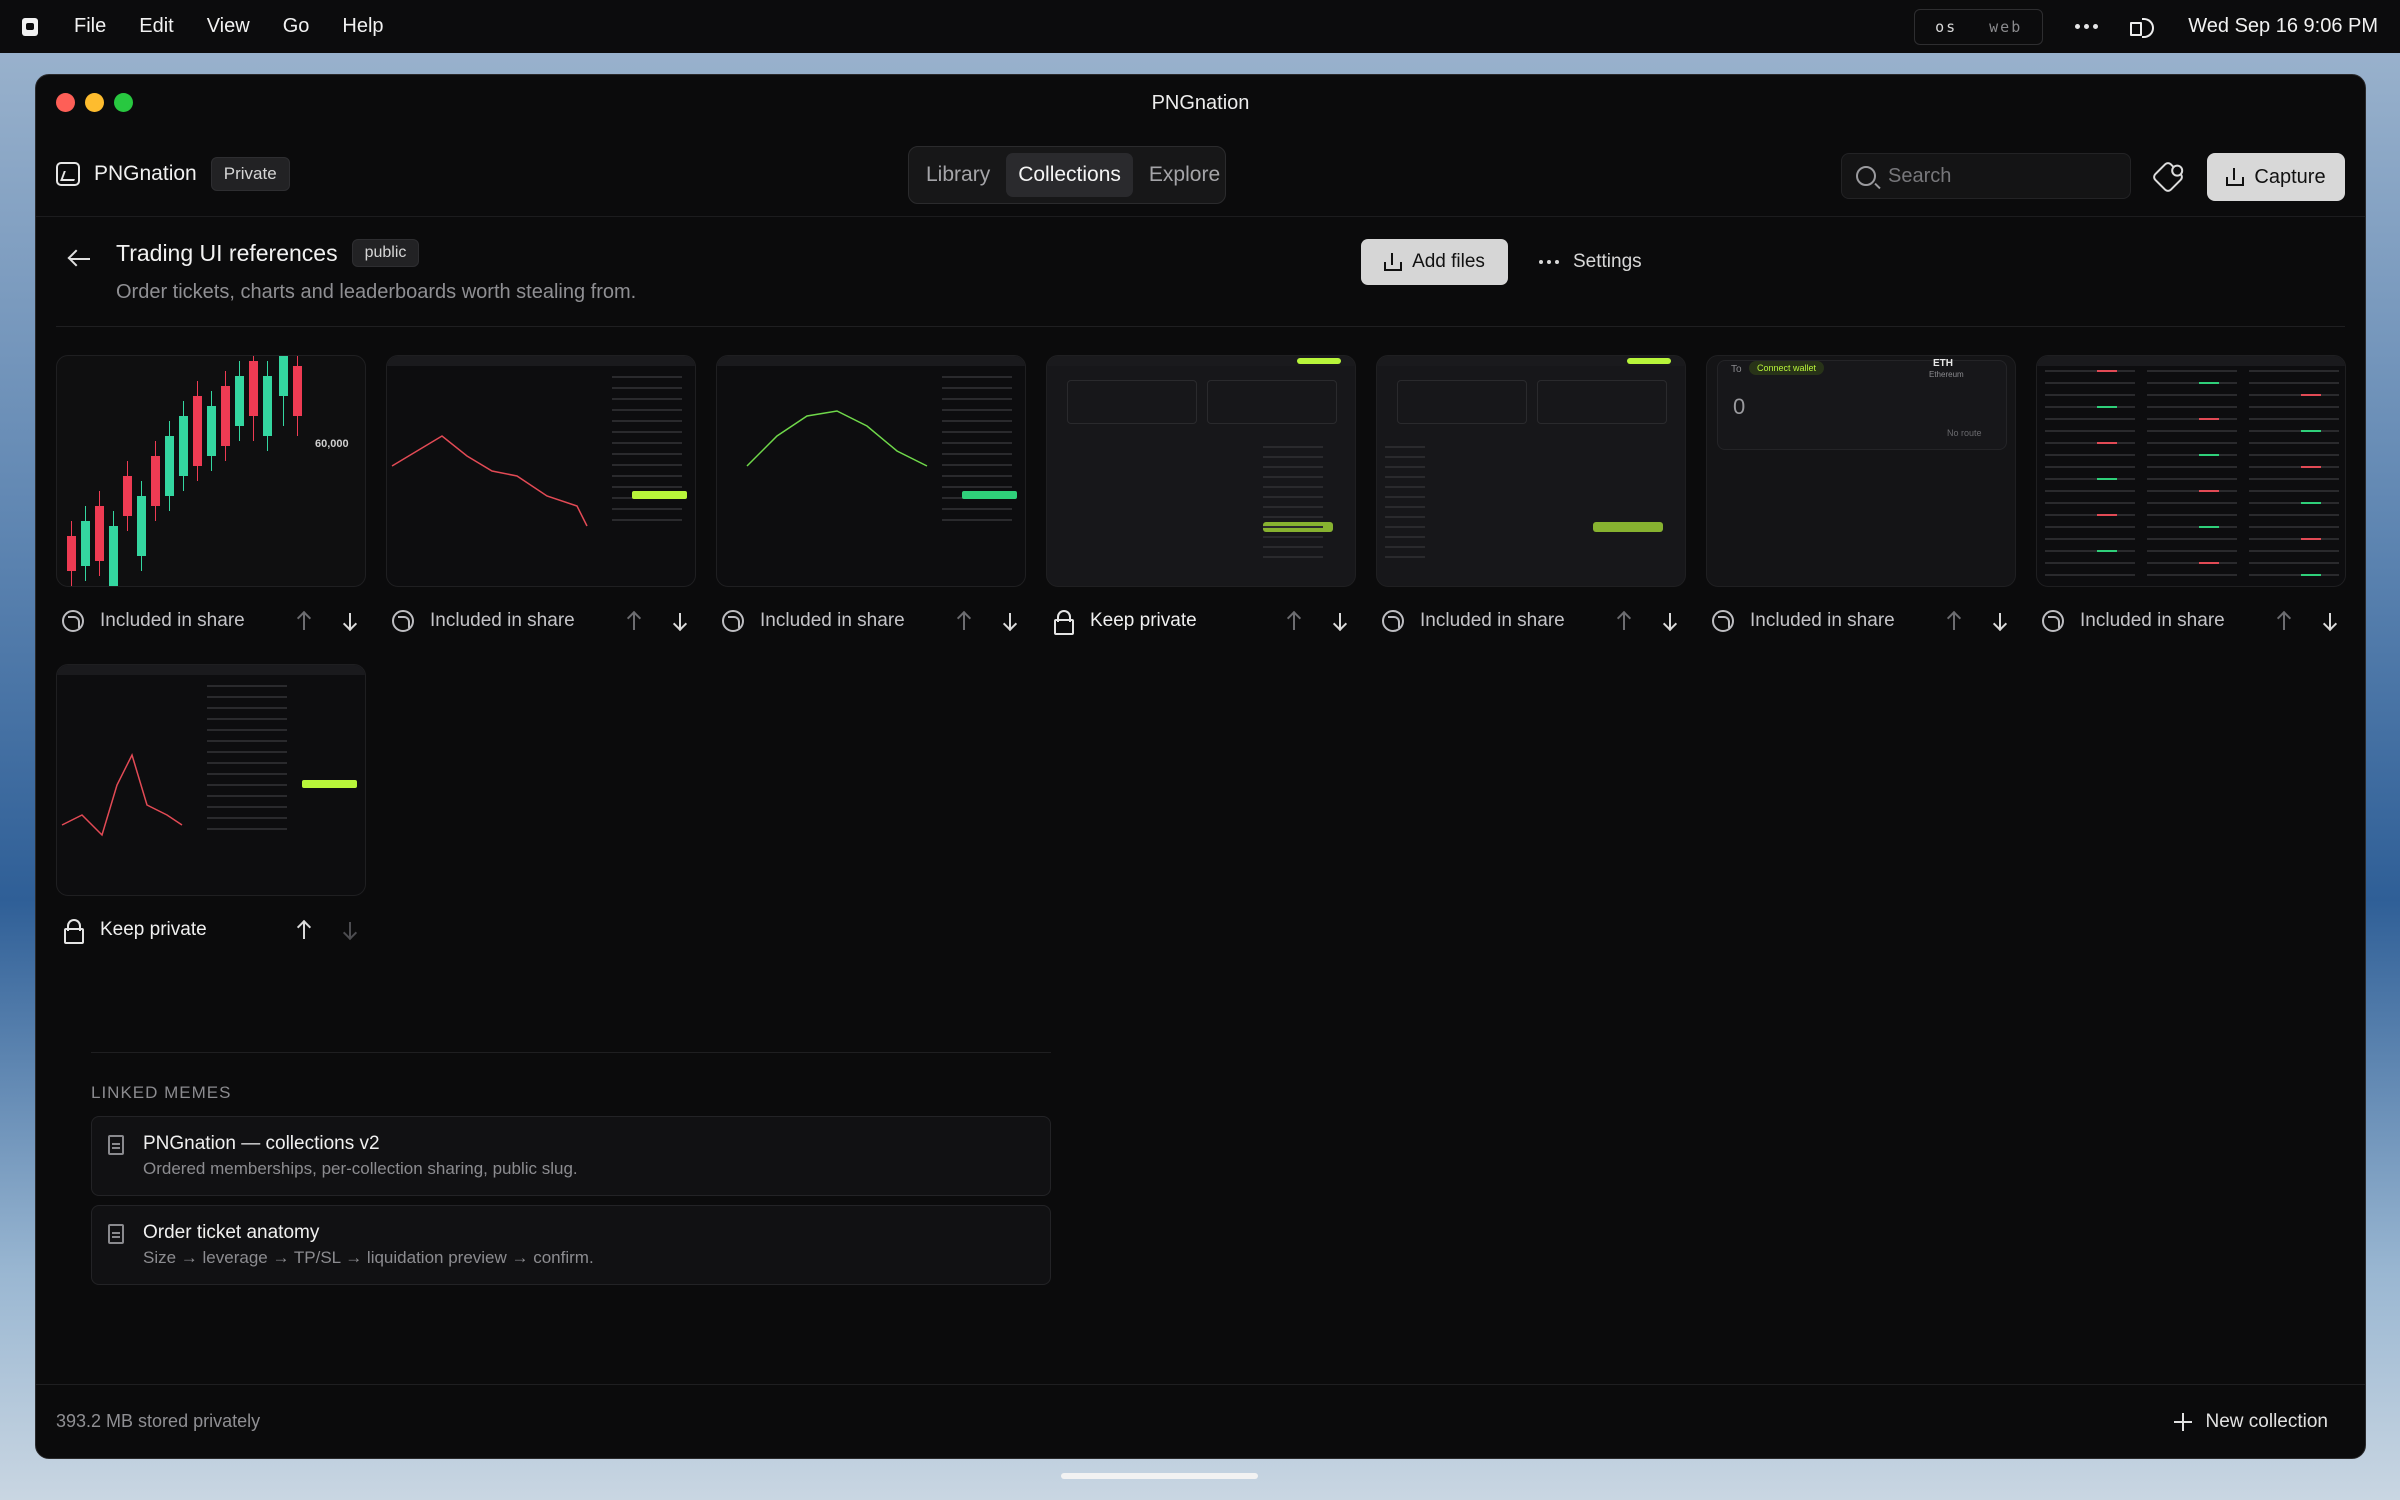  Describe the element at coordinates (2250, 1422) in the screenshot. I see `new-collection-button: New collection` at that location.